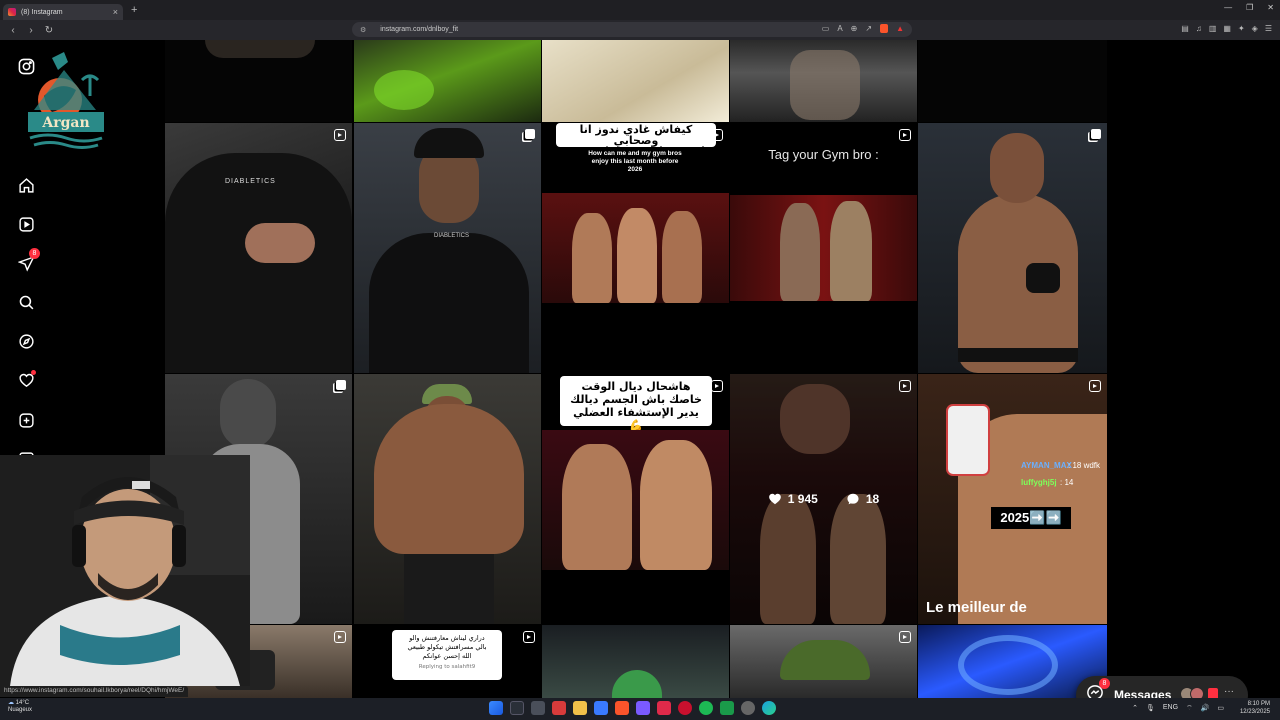  Describe the element at coordinates (863, 28) in the screenshot. I see `address-bar-actions: ▭ A ⊕ ↗ ▲` at that location.